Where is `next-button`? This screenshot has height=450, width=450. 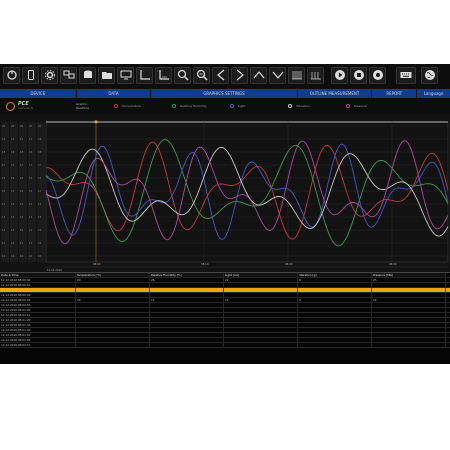 next-button is located at coordinates (239, 75).